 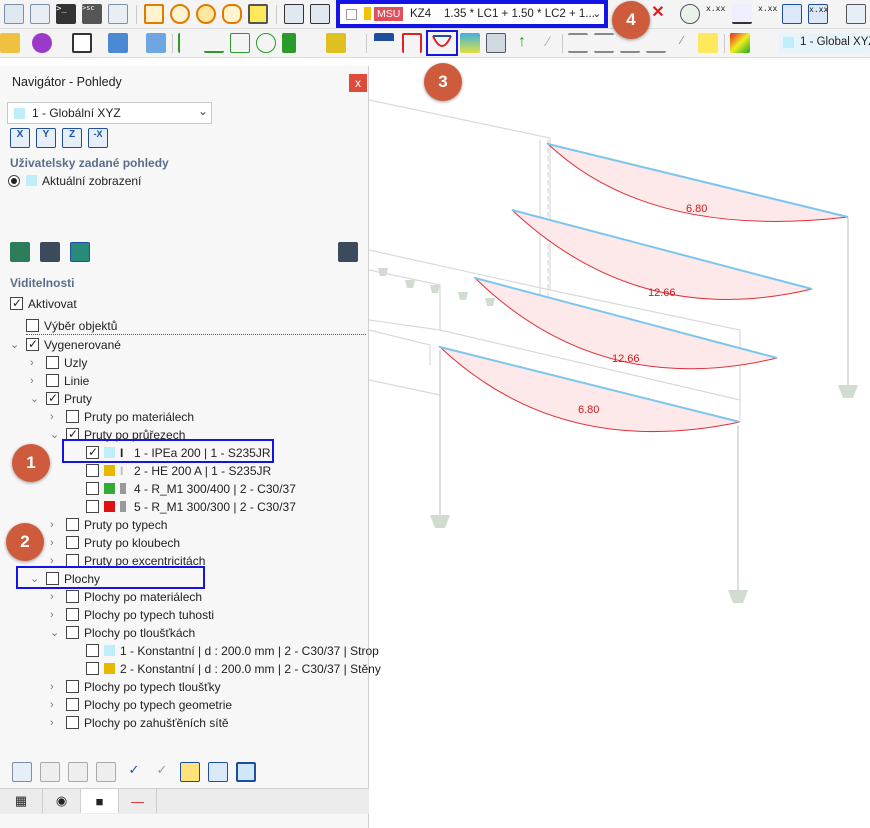 I want to click on sort-visibility-icon, so click(x=78, y=772).